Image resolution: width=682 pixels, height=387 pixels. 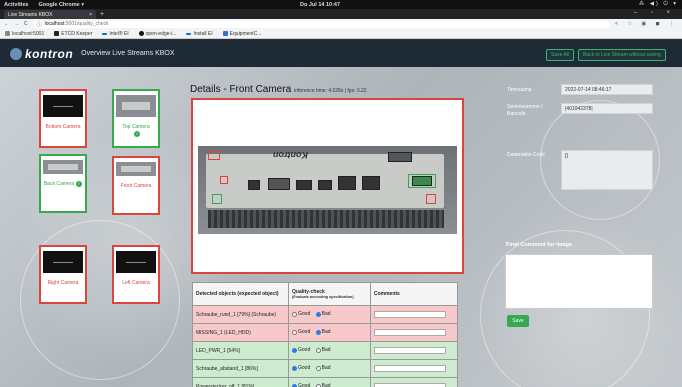 What do you see at coordinates (240, 350) in the screenshot?
I see `object-cell: LED_PWR_1 [54%]` at bounding box center [240, 350].